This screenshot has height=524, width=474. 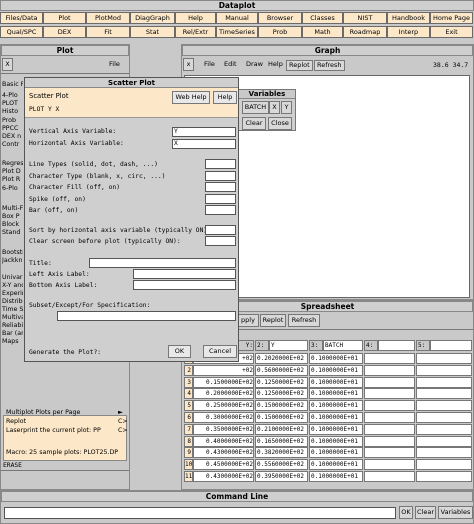 What do you see at coordinates (237, 18) in the screenshot?
I see `toolbar-button-manual: Manual` at bounding box center [237, 18].